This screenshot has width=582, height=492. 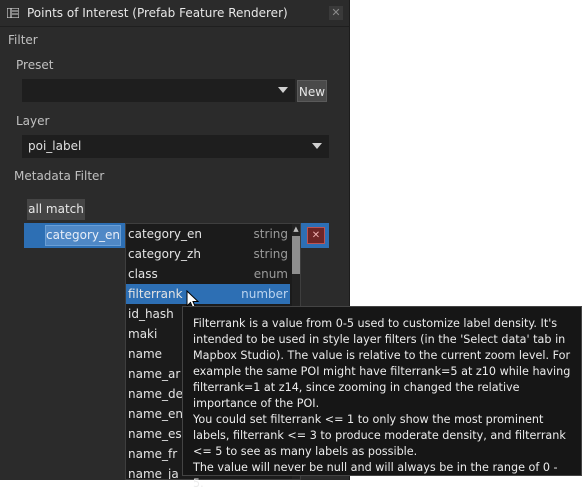 What do you see at coordinates (164, 254) in the screenshot?
I see `dropdown-item-name: category_zh` at bounding box center [164, 254].